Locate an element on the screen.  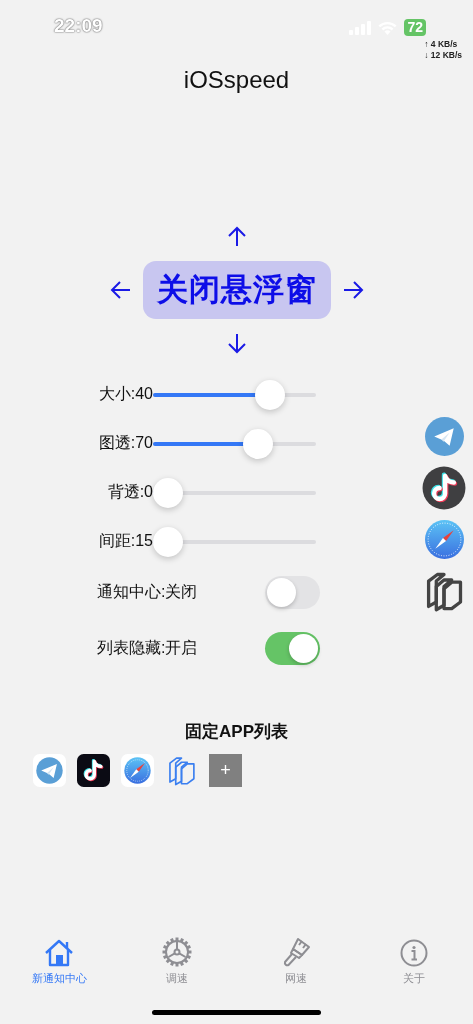
download-speed: ↓ 12 KB/s is located at coordinates (443, 55).